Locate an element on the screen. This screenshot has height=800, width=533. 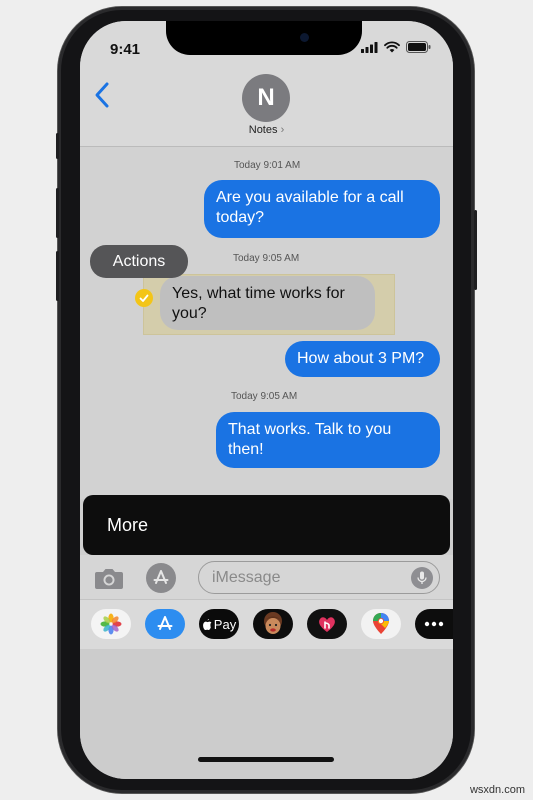
contact-name-label: Notes is located at coordinates (263, 130).